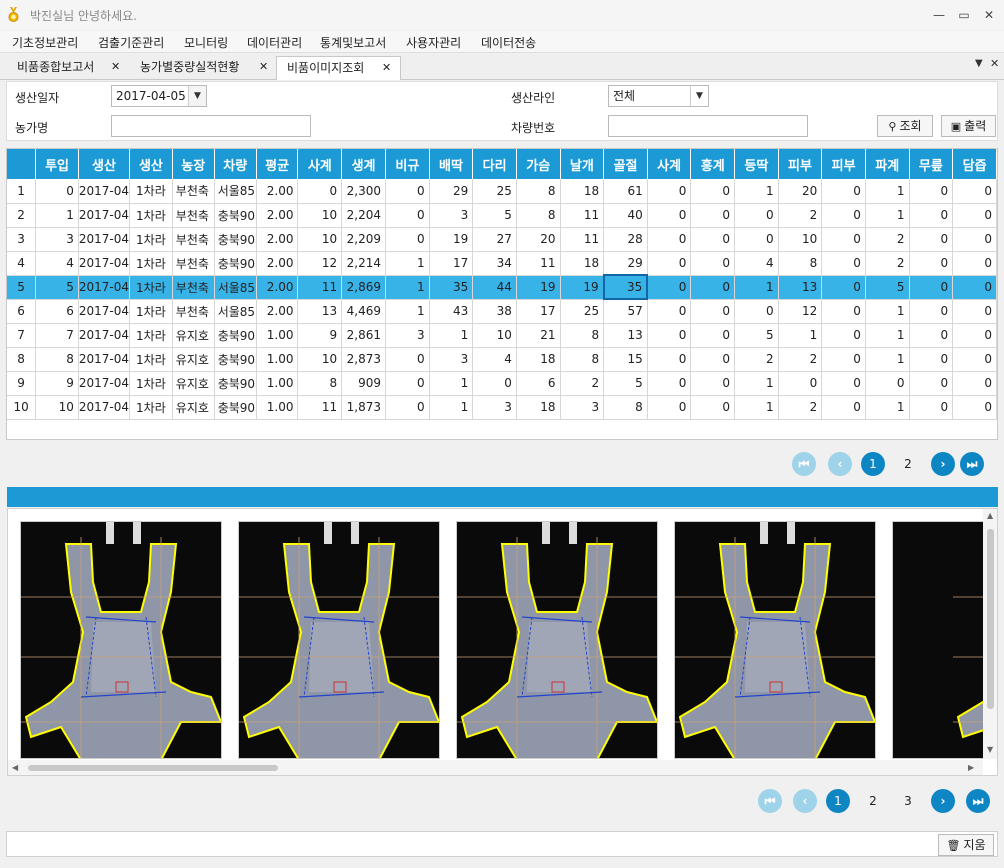 This screenshot has width=1004, height=868. What do you see at coordinates (990, 749) in the screenshot?
I see `scroll-down-icon: ▼` at bounding box center [990, 749].